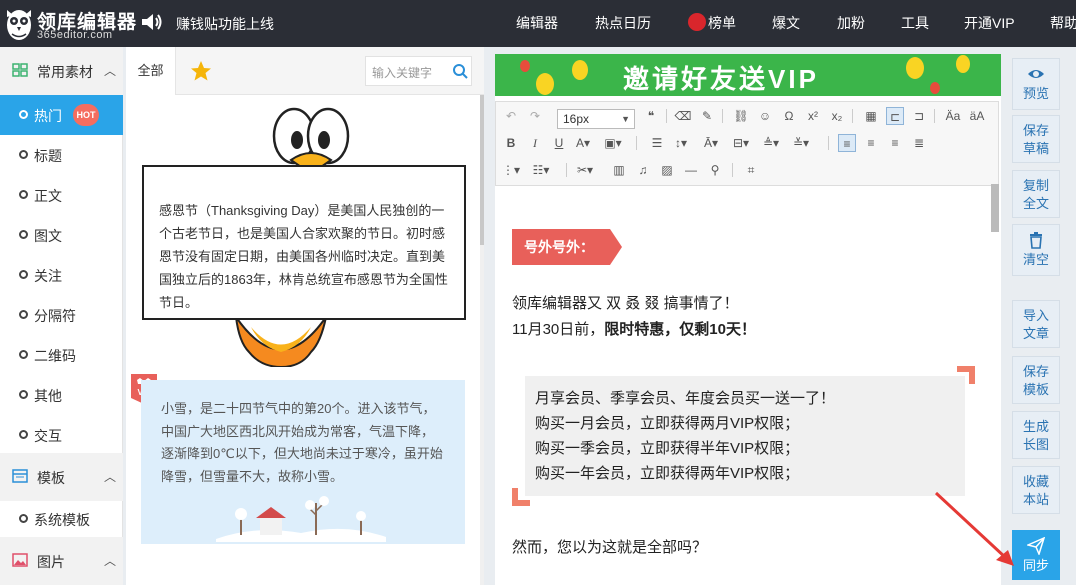 The image size is (1076, 585). Describe the element at coordinates (623, 23) in the screenshot. I see `nav-hot-calendar: 热点日历` at that location.